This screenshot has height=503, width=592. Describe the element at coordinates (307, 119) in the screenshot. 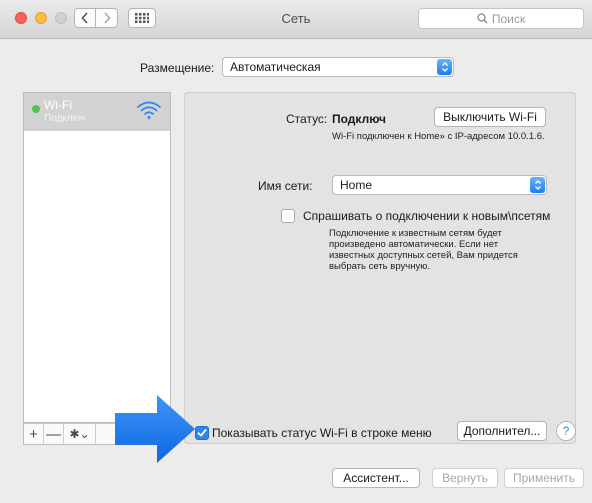

I see `status-label: Статус:` at that location.